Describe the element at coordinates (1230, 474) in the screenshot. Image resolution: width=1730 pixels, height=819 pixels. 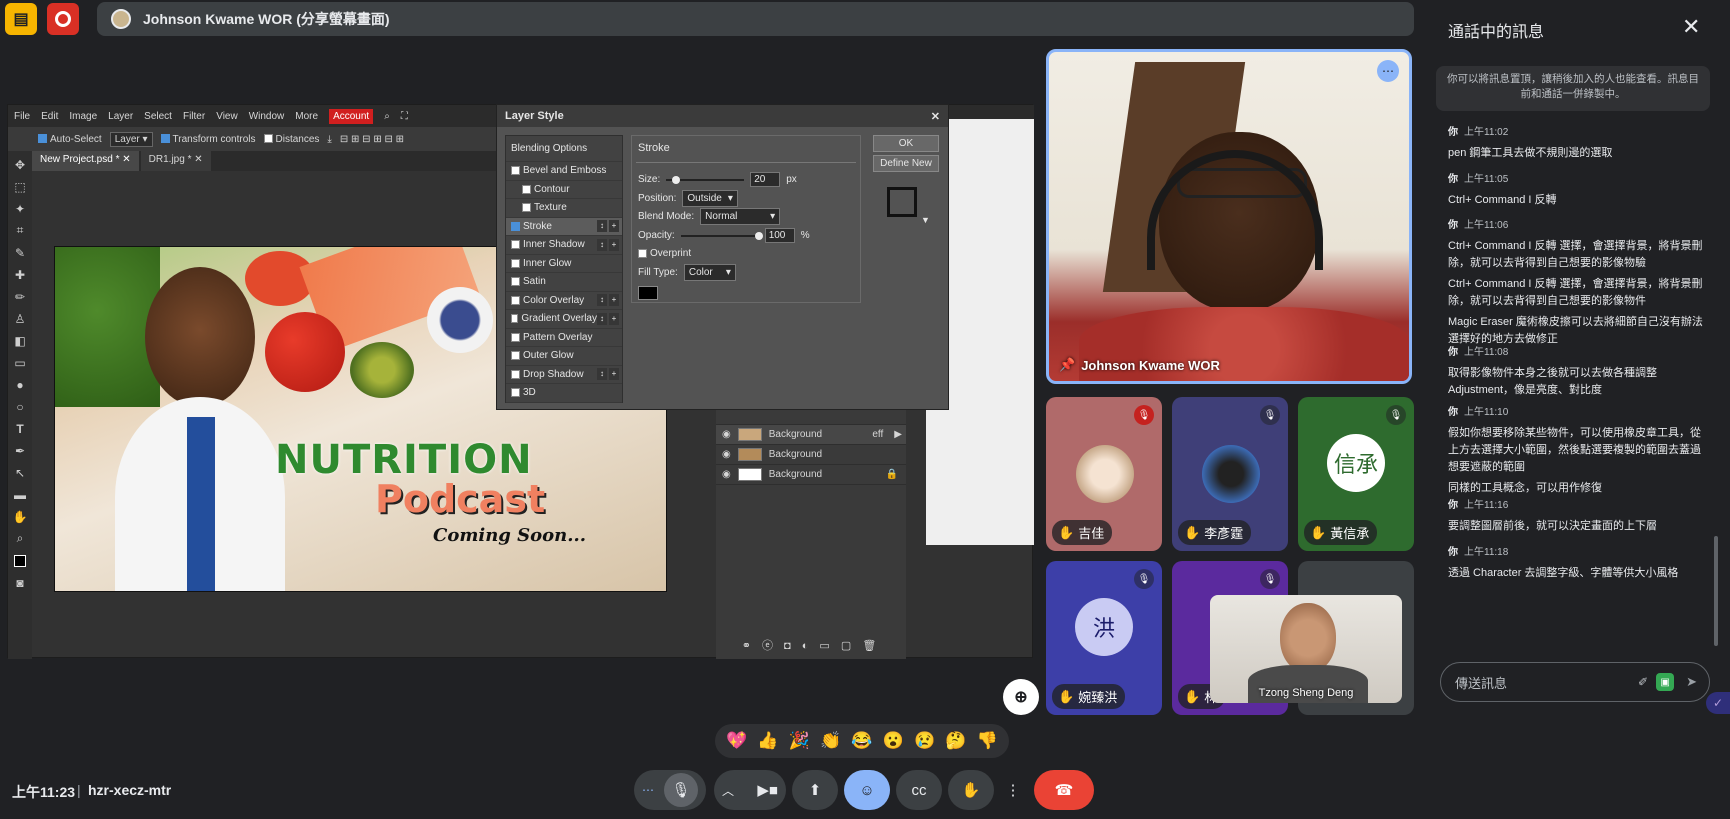
I see `participant-tile: 🎙 ✋ 李彥霆` at that location.